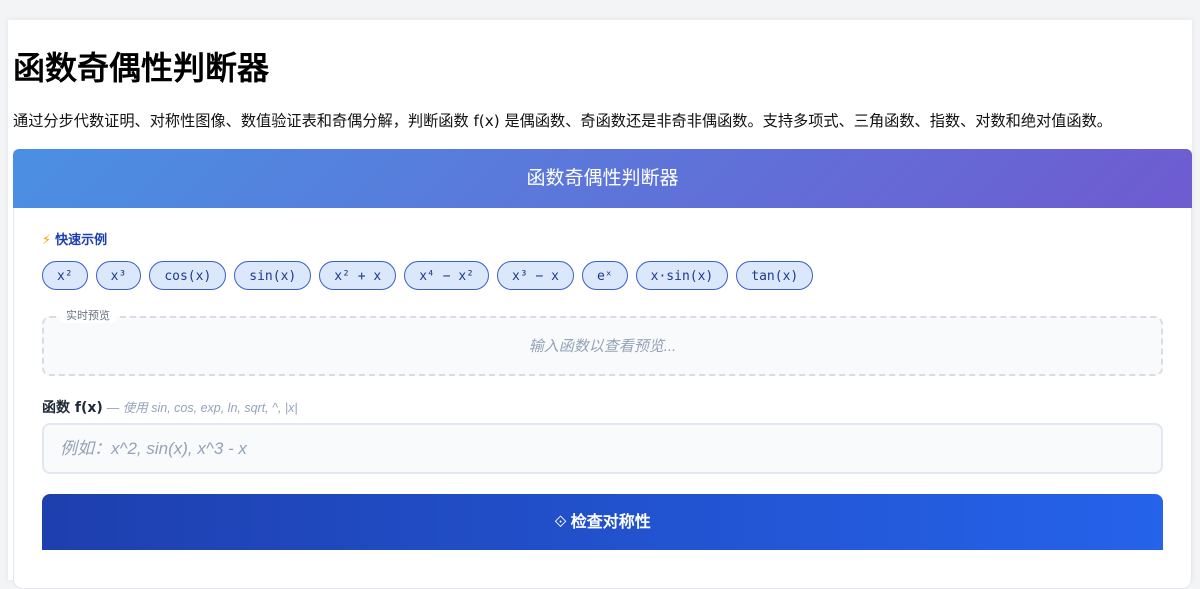 This screenshot has width=1200, height=589. I want to click on quick-examples-heading: ⚡ 快速示例, so click(74, 241).